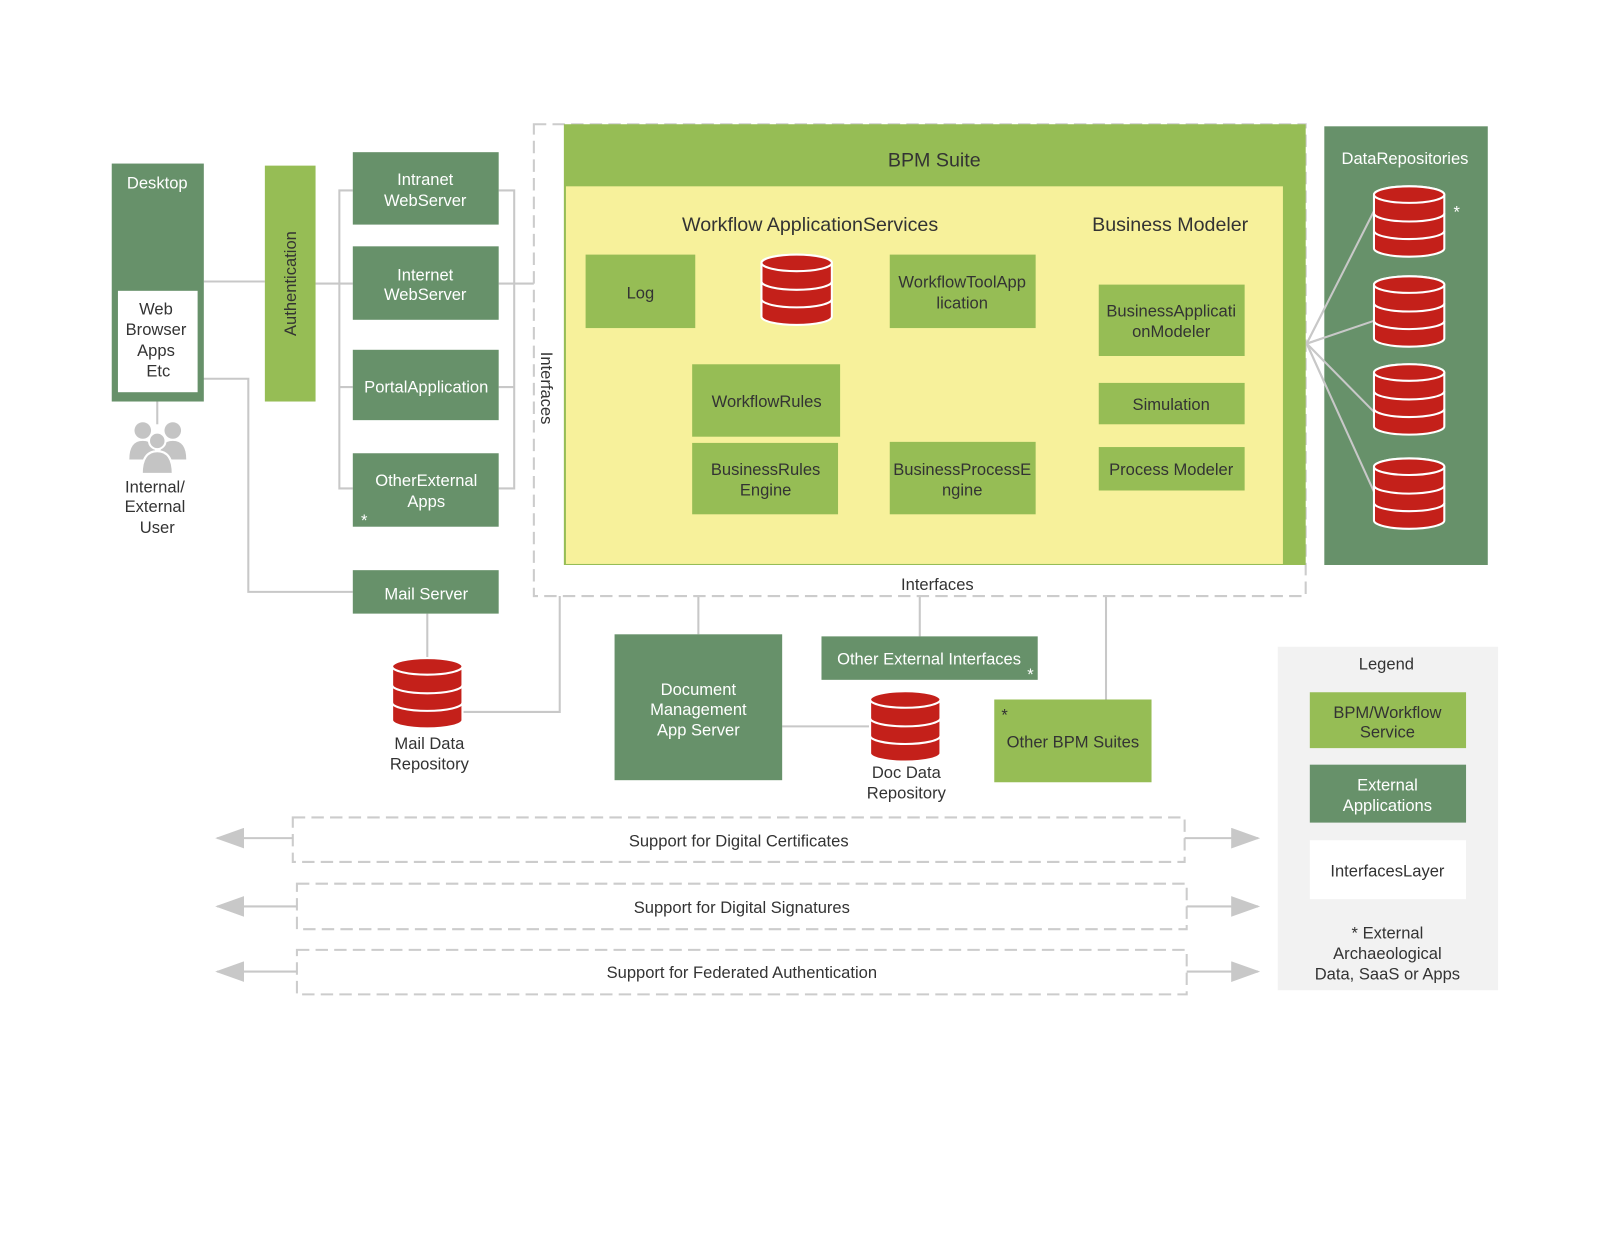  I want to click on legend-interfaces-label: InterfacesLayer, so click(1387, 871).